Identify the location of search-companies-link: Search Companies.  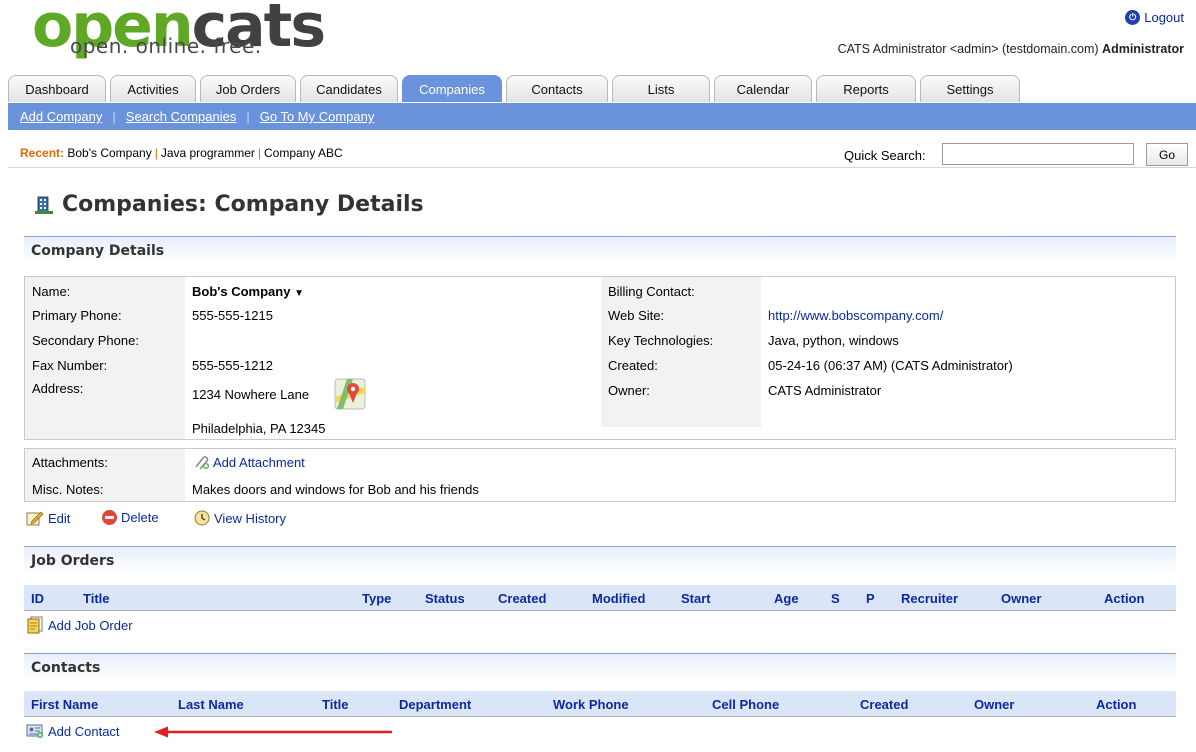
(181, 116).